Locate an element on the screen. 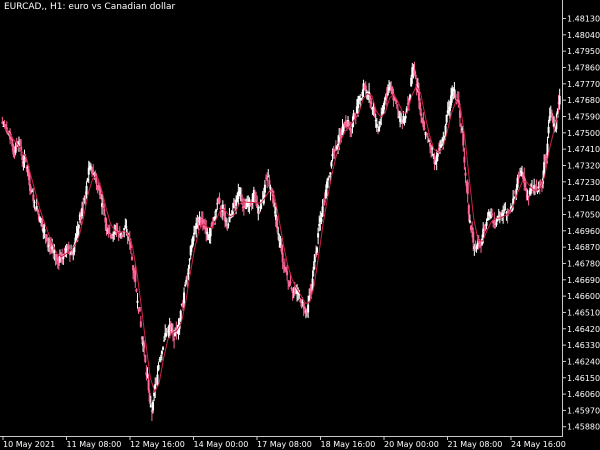  price-tick-label: 1.46510 is located at coordinates (583, 312).